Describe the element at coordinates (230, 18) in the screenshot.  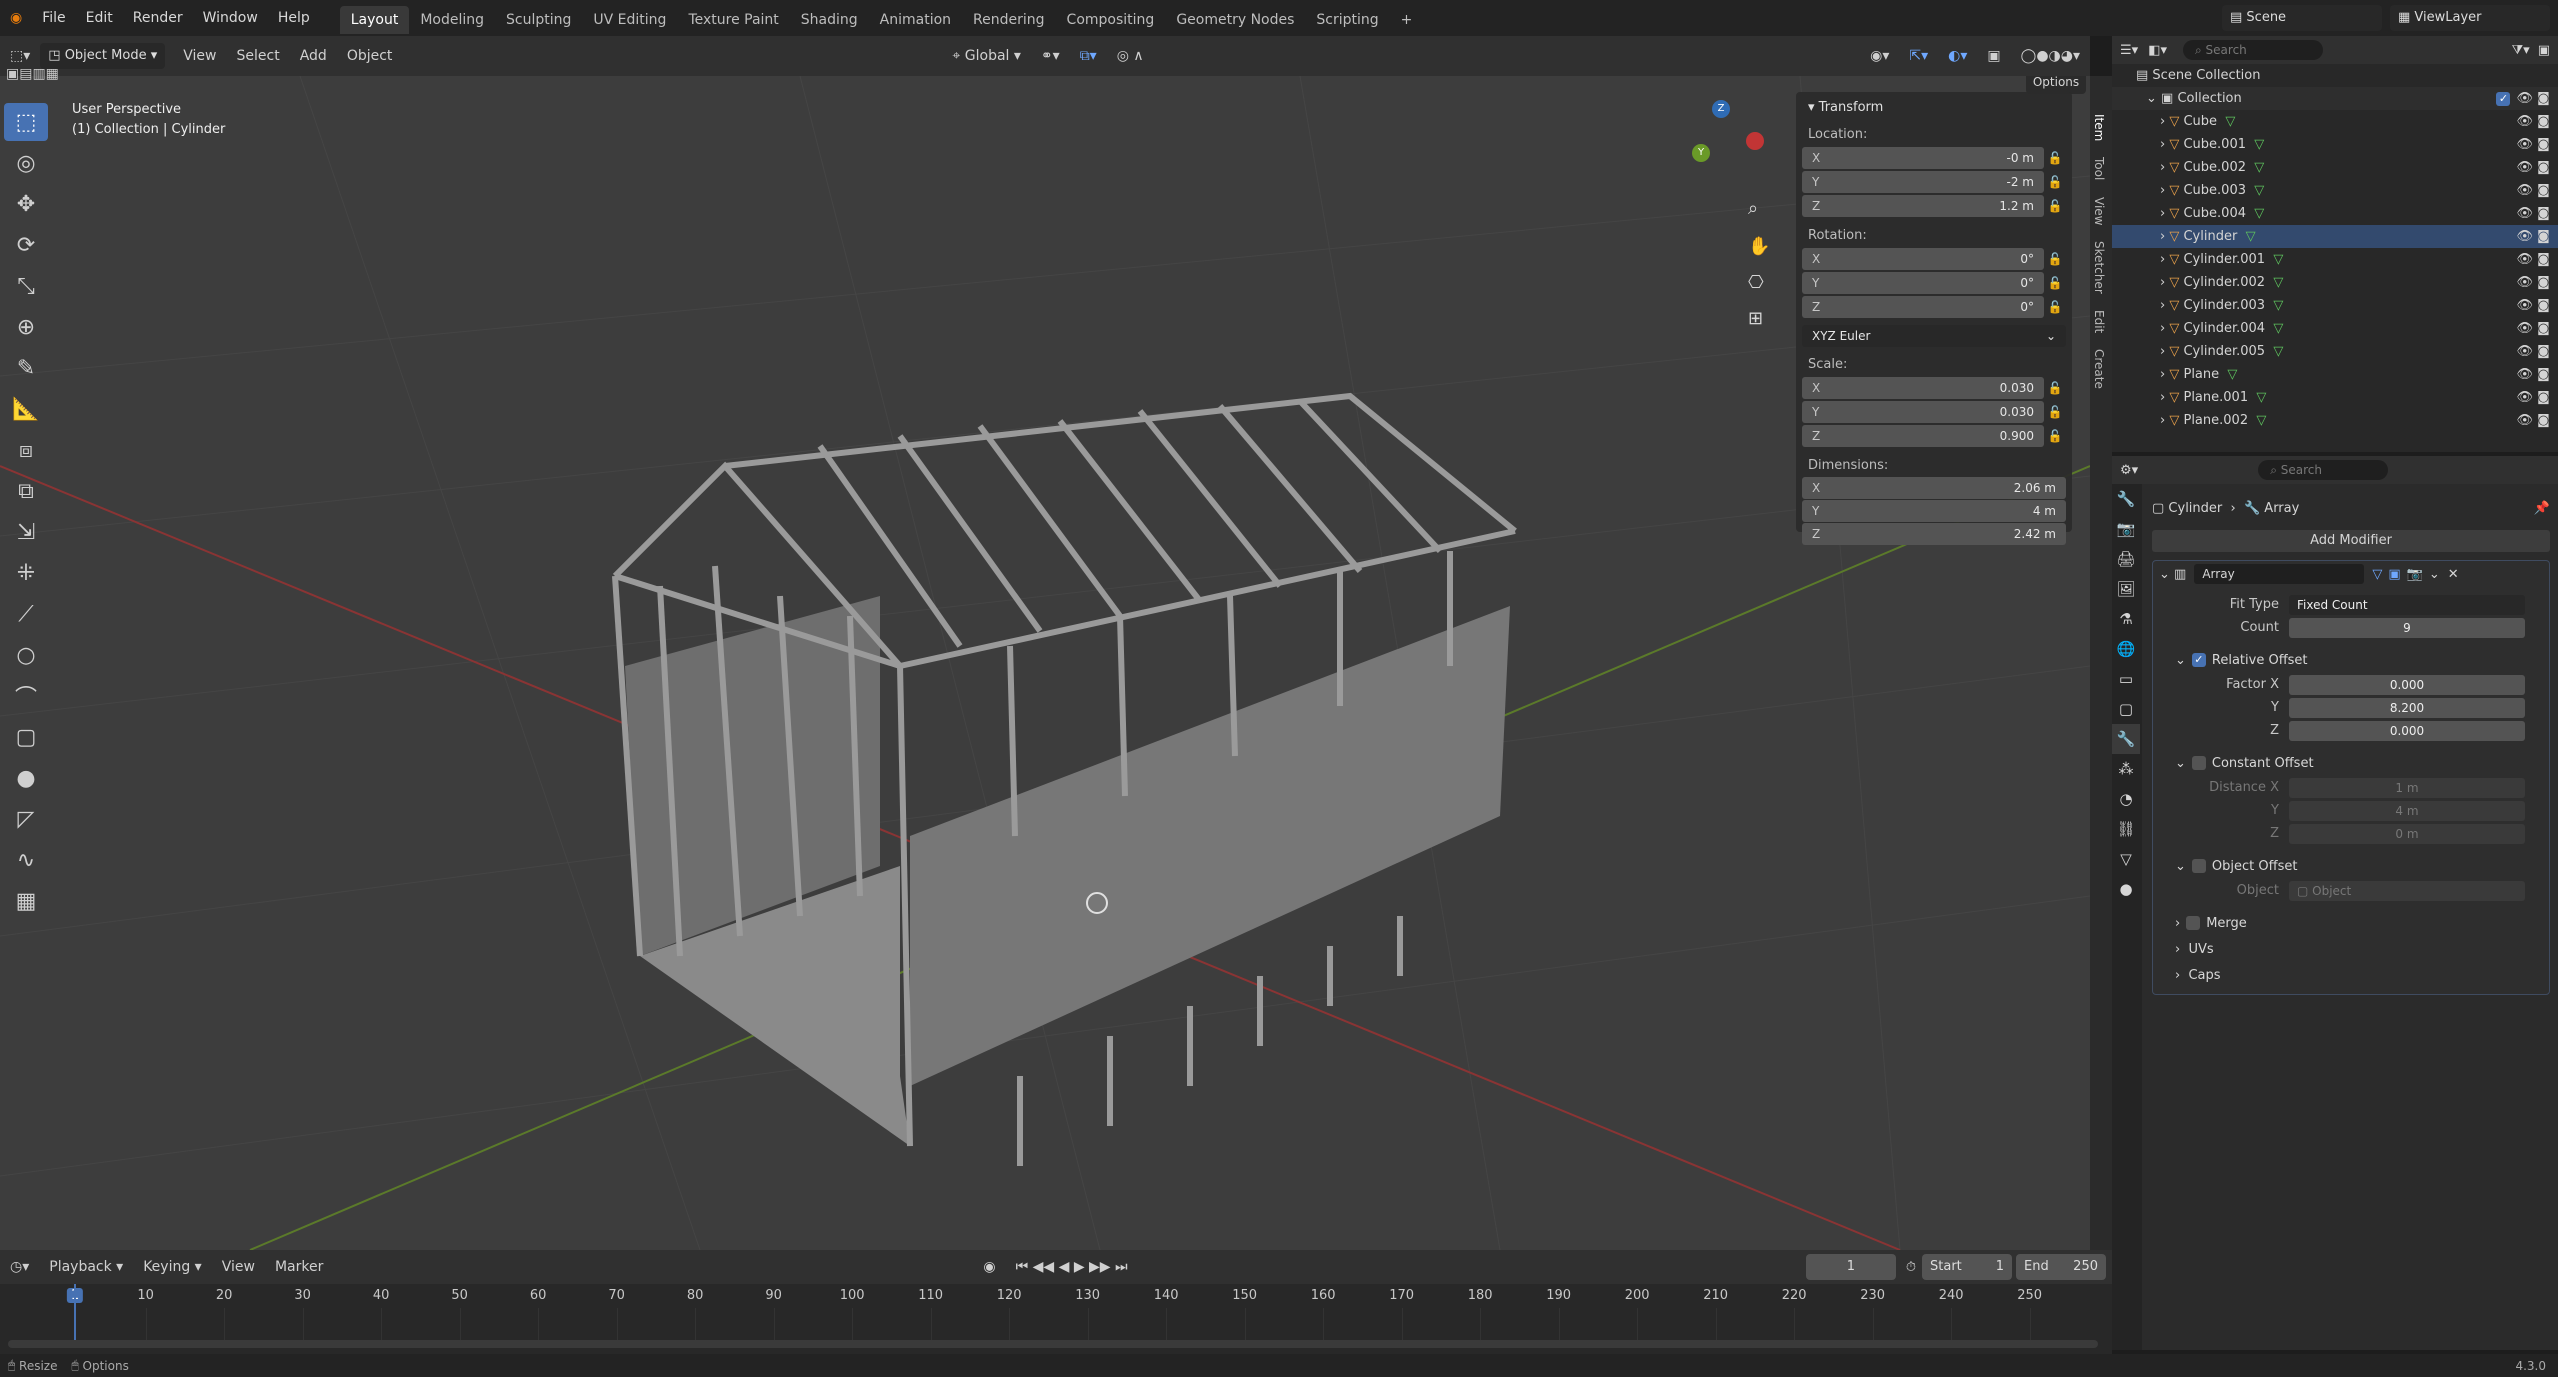
I see `menu-window: Window` at that location.